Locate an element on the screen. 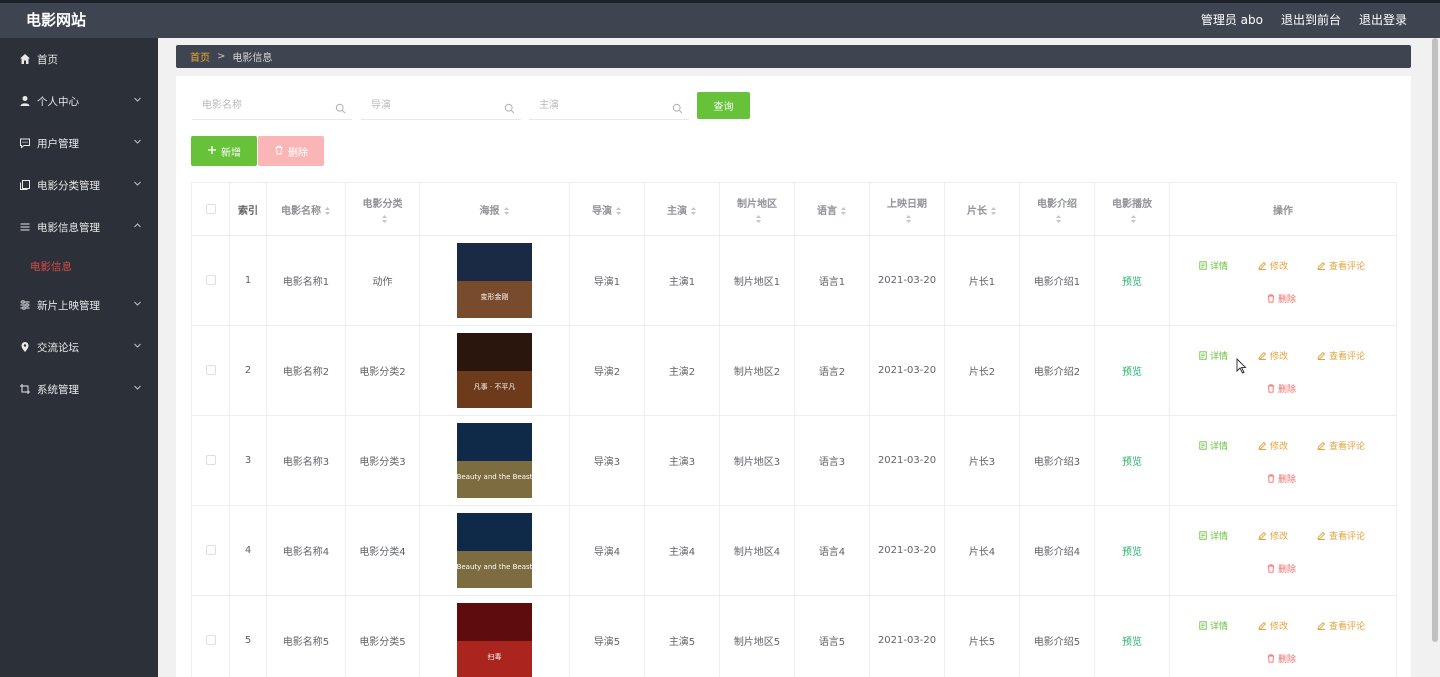 The height and width of the screenshot is (677, 1440). sidebar-subitem-movie-info: 电影信息 is located at coordinates (79, 266).